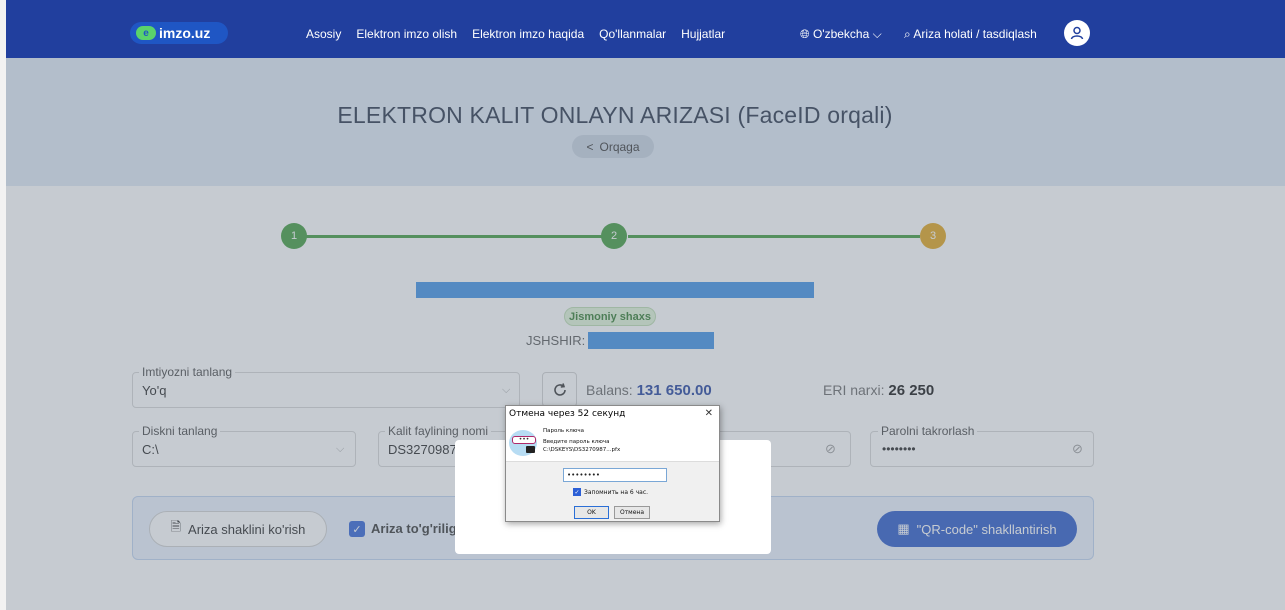  I want to click on search-icon: ⌕, so click(907, 34).